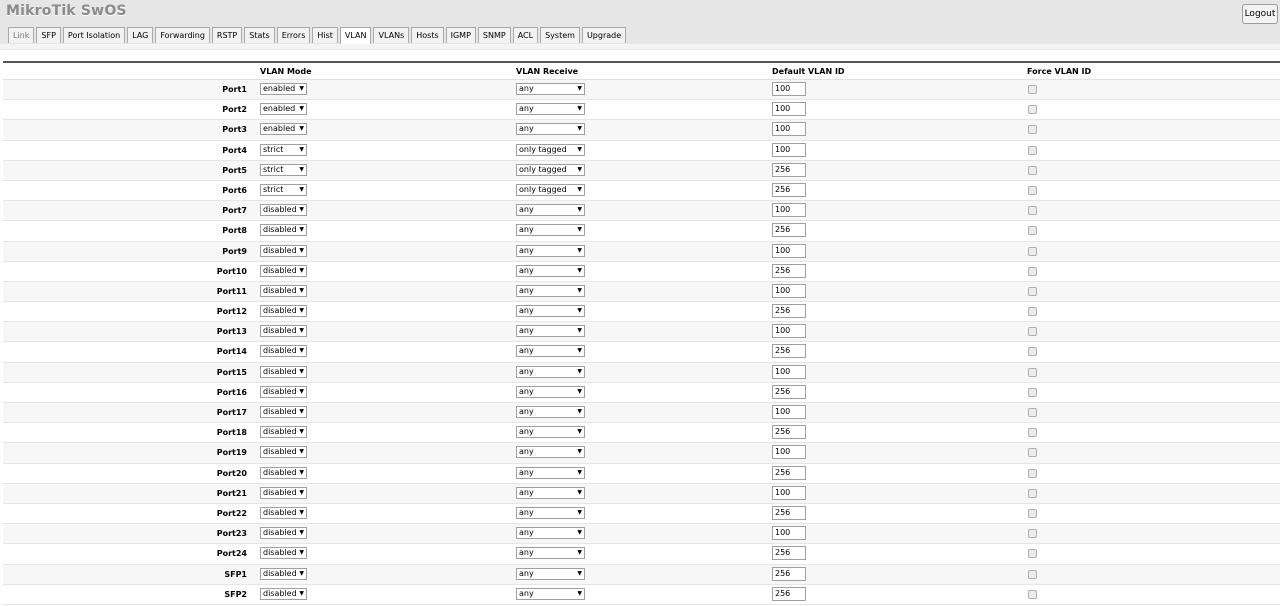 This screenshot has height=606, width=1280. I want to click on logout-button: Logout, so click(1260, 14).